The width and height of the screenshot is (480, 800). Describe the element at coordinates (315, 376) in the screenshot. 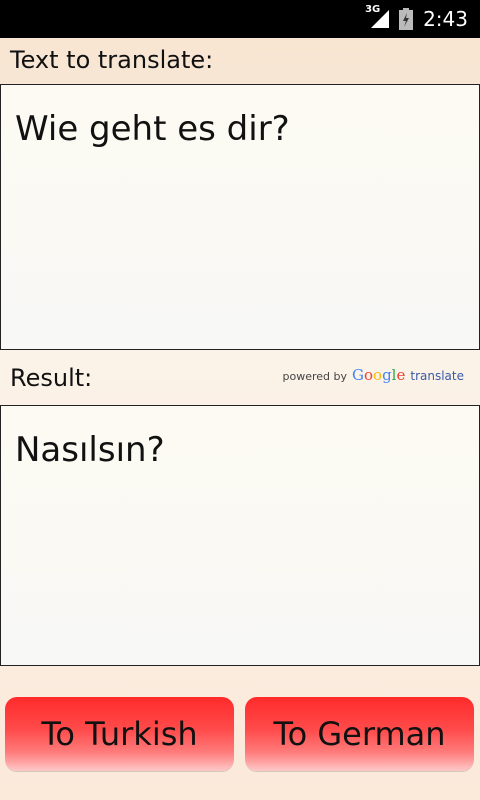

I see `powered-by-text: powered by` at that location.